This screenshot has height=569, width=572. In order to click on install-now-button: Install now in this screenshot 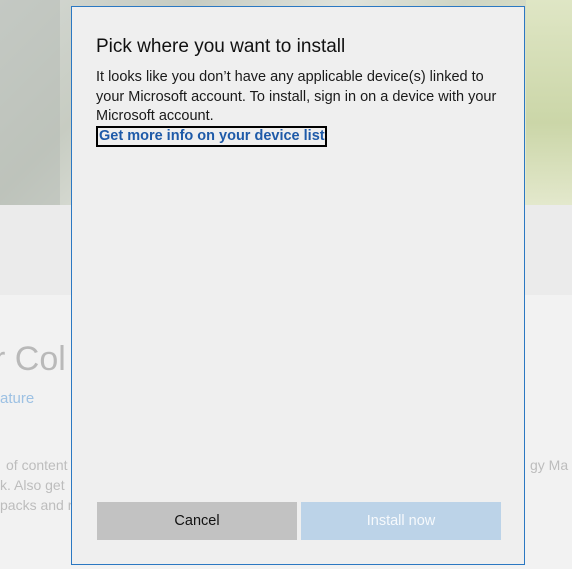, I will do `click(401, 521)`.